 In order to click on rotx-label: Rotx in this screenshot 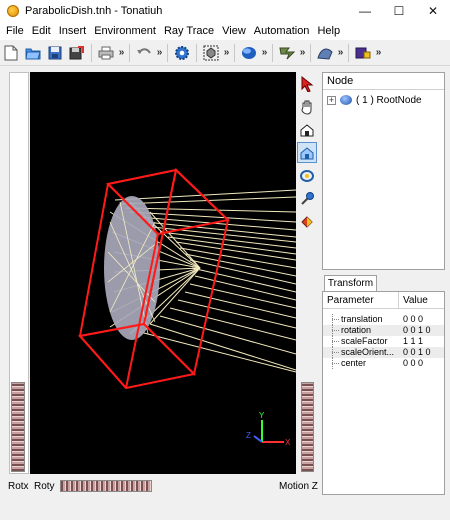, I will do `click(18, 486)`.